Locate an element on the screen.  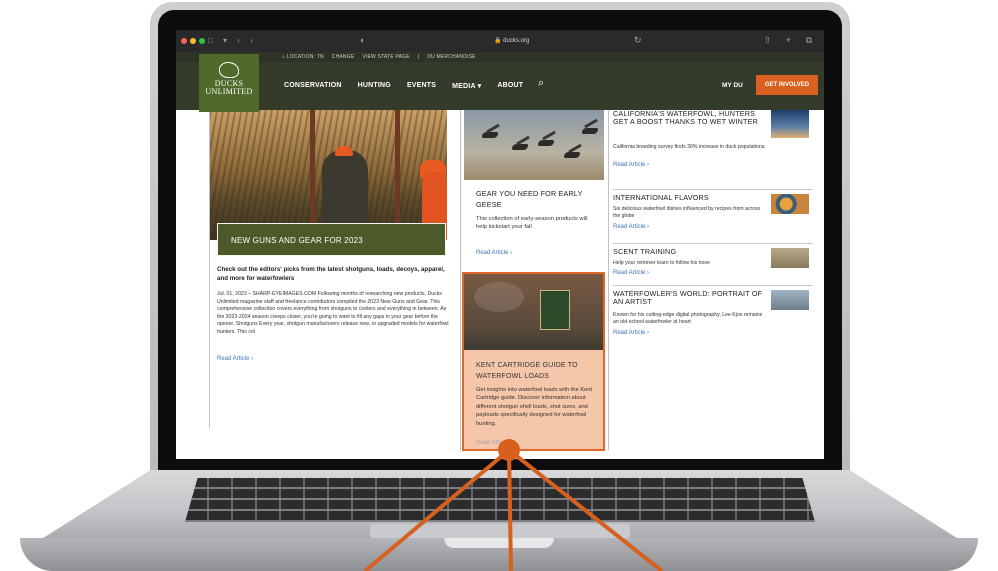
close-window-button is located at coordinates (184, 41).